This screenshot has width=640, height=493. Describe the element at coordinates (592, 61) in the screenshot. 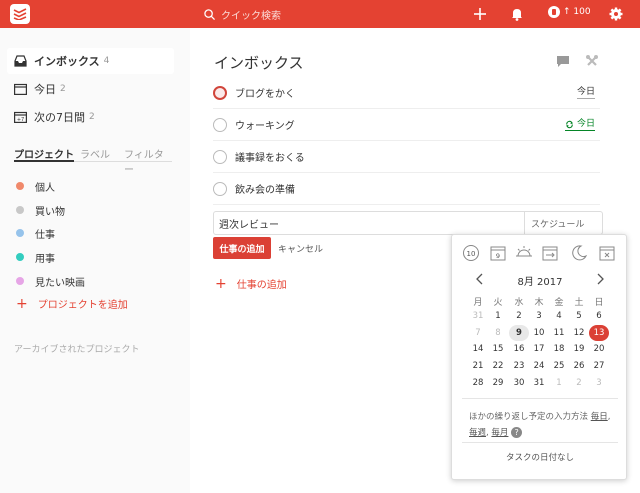

I see `settings-wrench-icon` at that location.